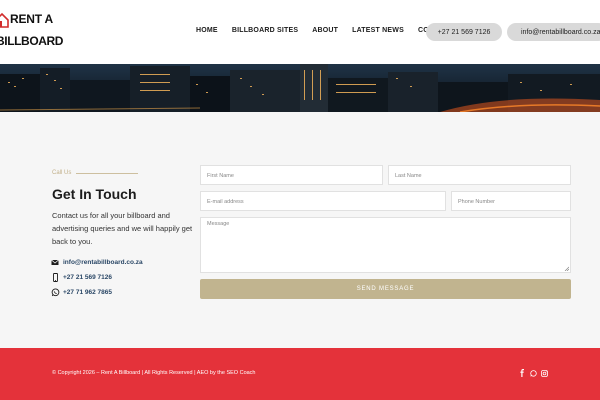 This screenshot has height=400, width=600. What do you see at coordinates (566, 268) in the screenshot?
I see `resize-grip-icon` at bounding box center [566, 268].